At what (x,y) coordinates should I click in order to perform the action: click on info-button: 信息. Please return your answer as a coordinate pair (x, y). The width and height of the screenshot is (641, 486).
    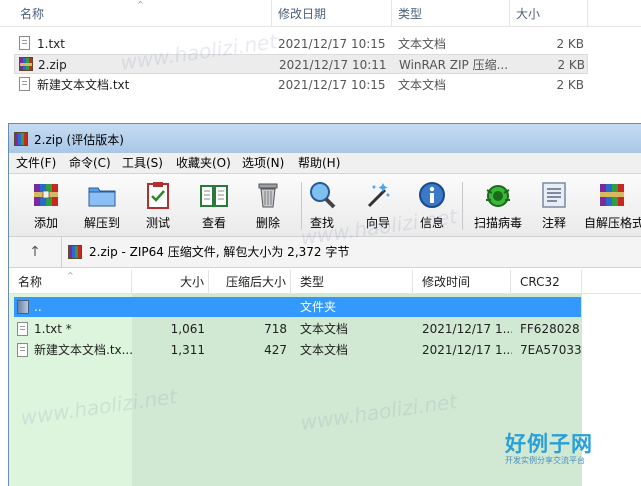
    Looking at the image, I should click on (432, 206).